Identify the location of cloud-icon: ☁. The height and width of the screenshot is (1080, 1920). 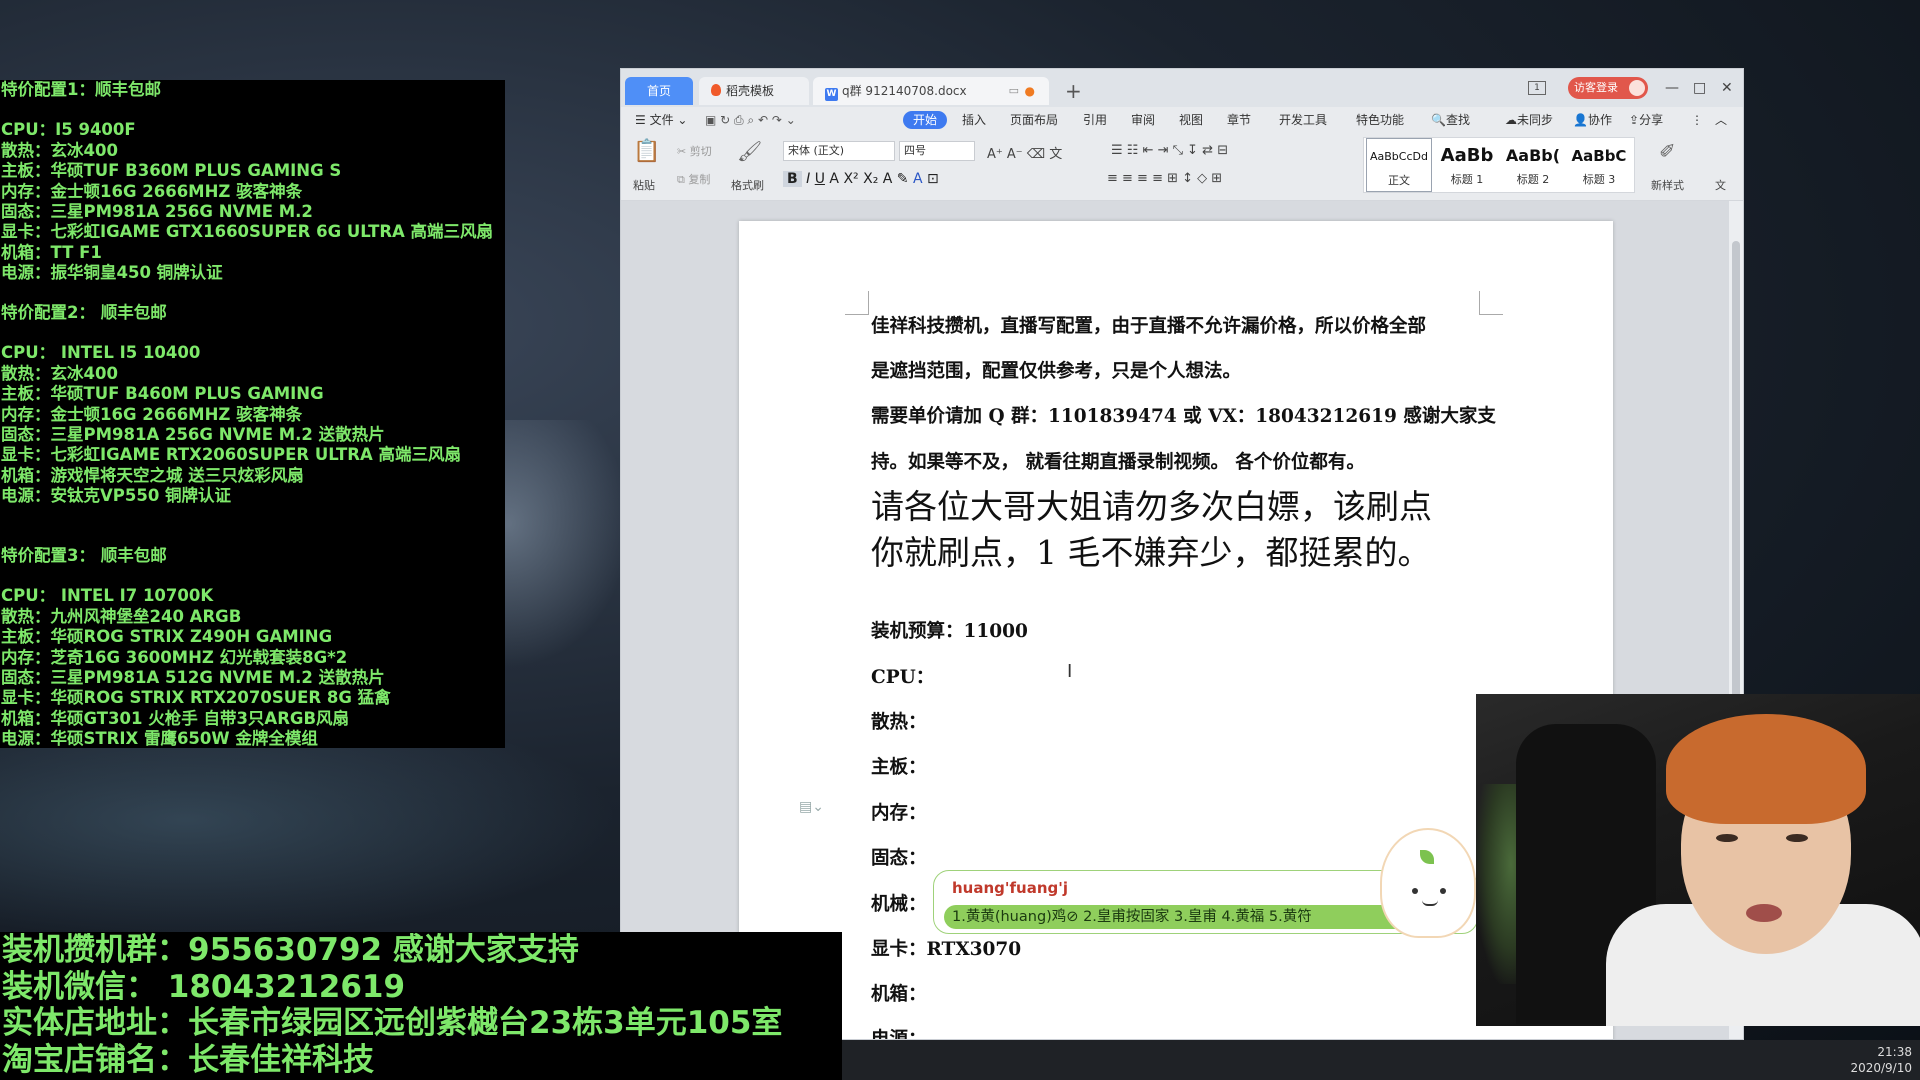
(1511, 120).